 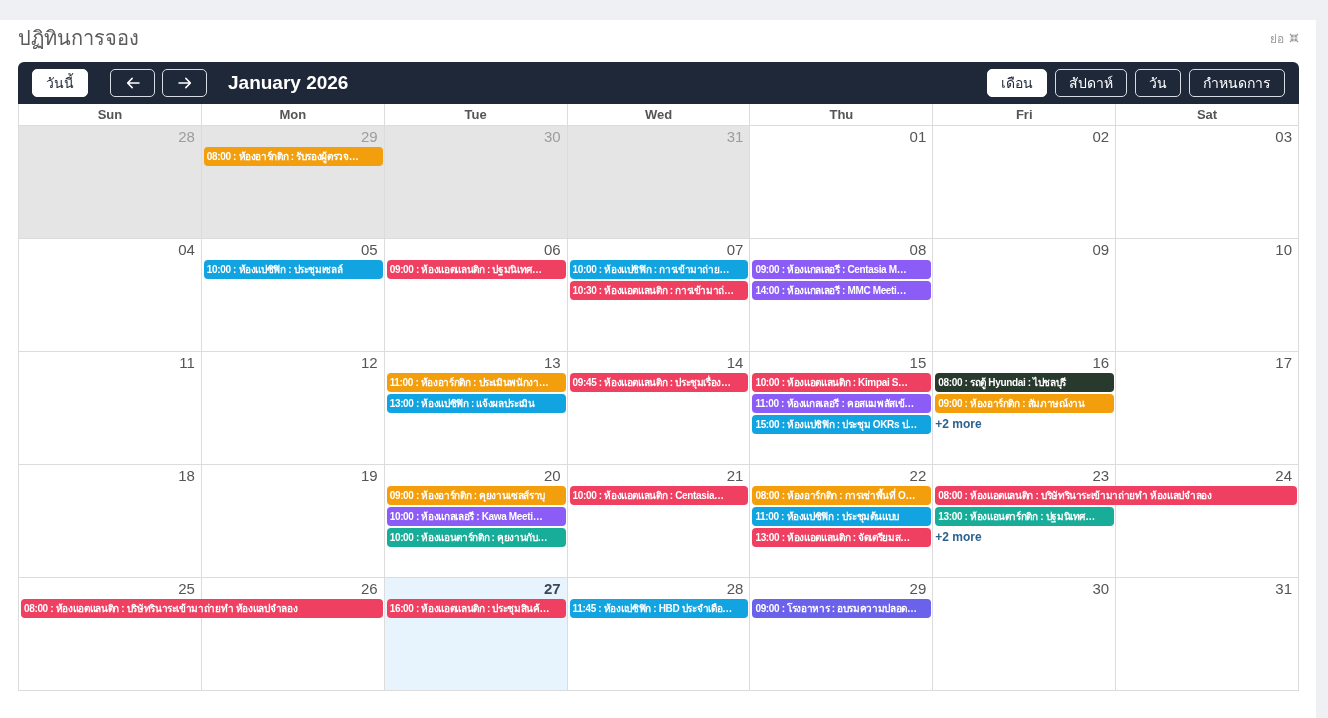 What do you see at coordinates (369, 589) in the screenshot?
I see `day-number: 26` at bounding box center [369, 589].